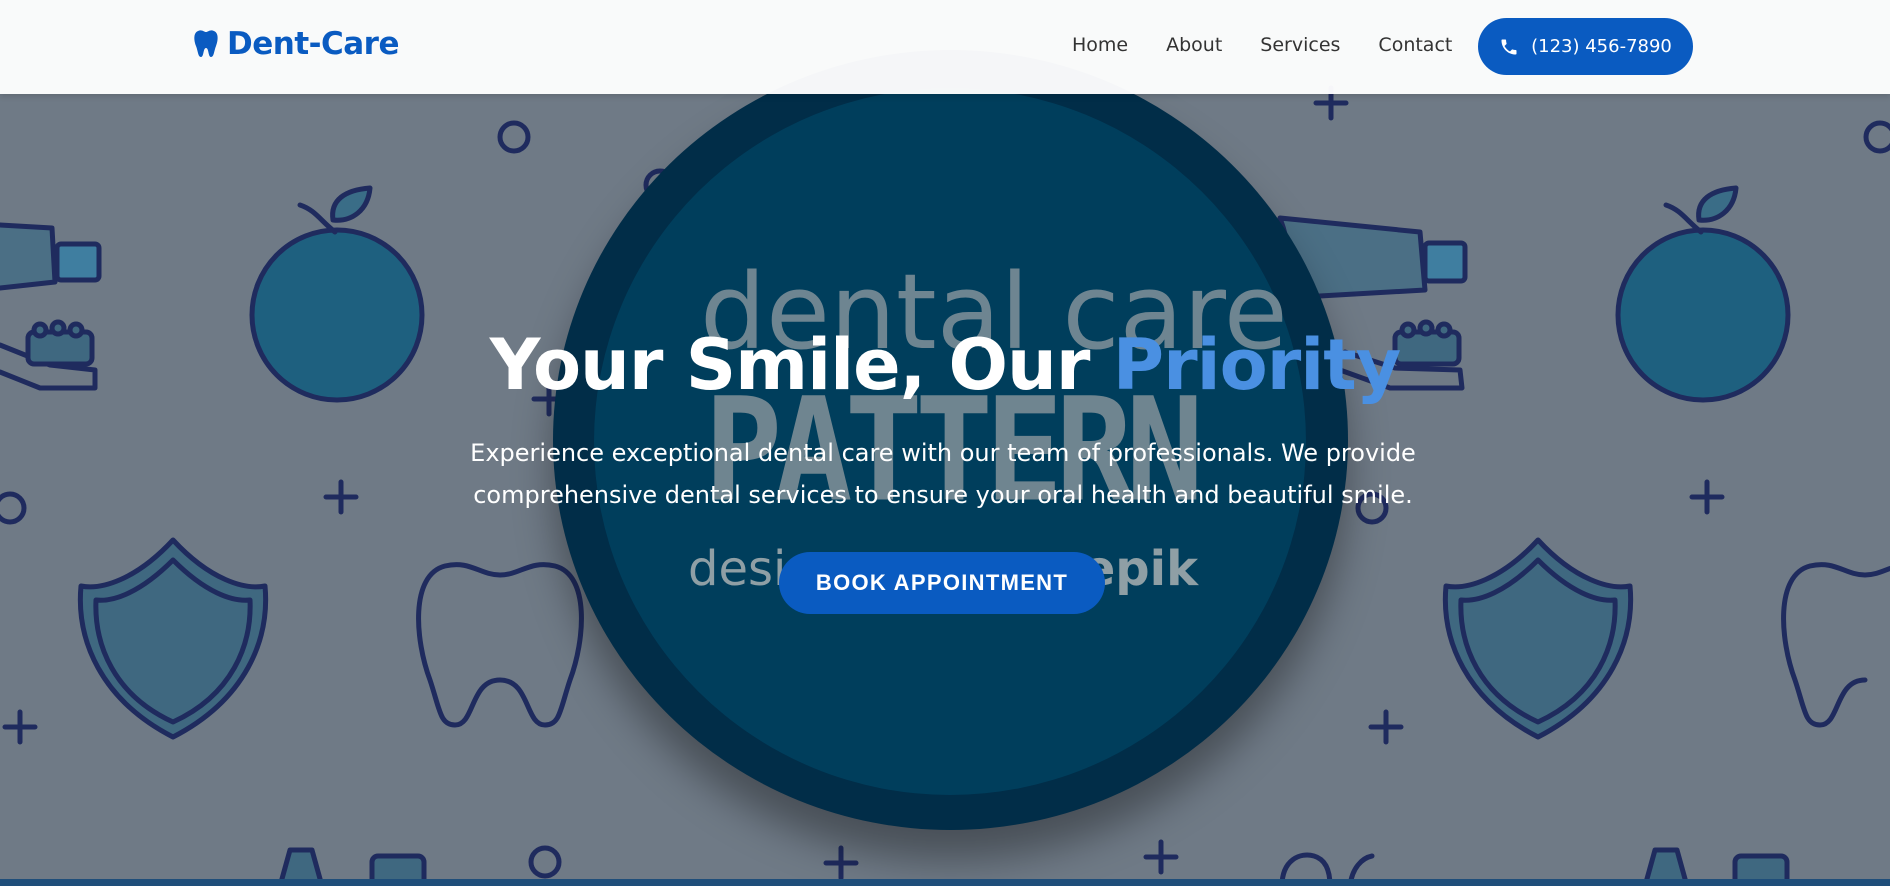 The width and height of the screenshot is (1890, 886). I want to click on hero-headline-main: Your Smile, Our, so click(801, 365).